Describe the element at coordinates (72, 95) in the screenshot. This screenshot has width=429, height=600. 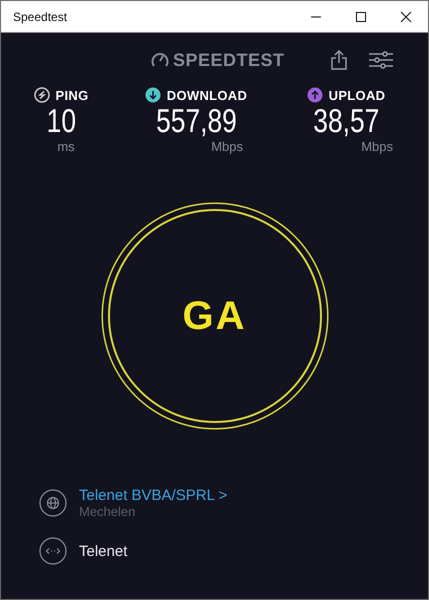
I see `metric-label: PING` at that location.